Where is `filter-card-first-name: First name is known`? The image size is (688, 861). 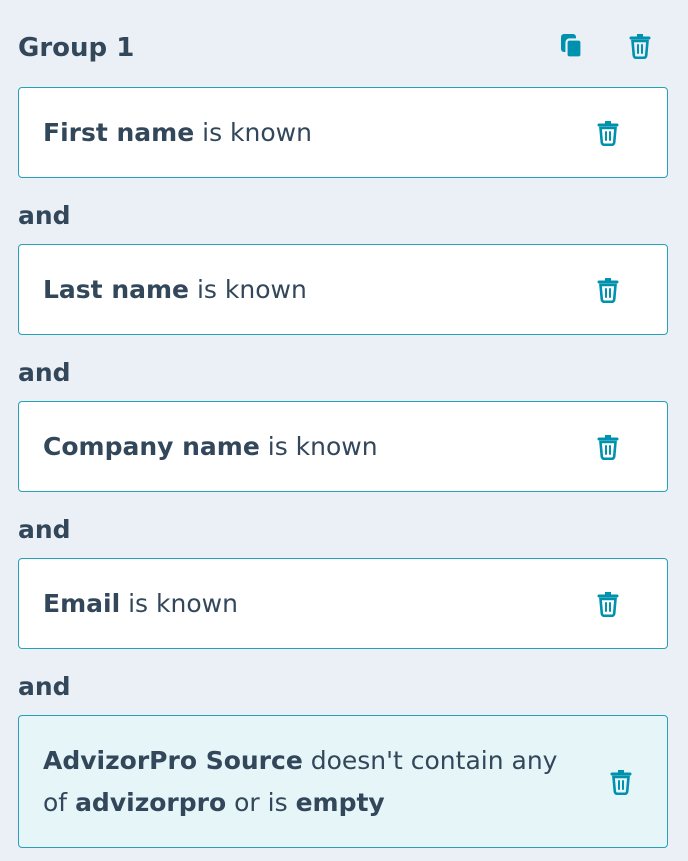
filter-card-first-name: First name is known is located at coordinates (343, 132).